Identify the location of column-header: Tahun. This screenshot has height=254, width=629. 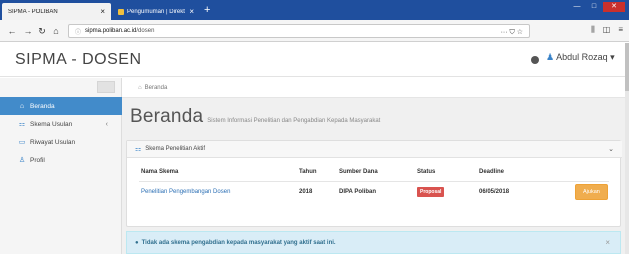
(308, 172).